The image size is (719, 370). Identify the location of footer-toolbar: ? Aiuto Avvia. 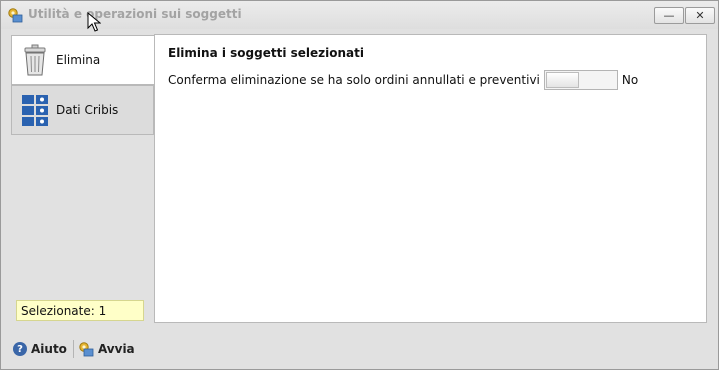
(74, 349).